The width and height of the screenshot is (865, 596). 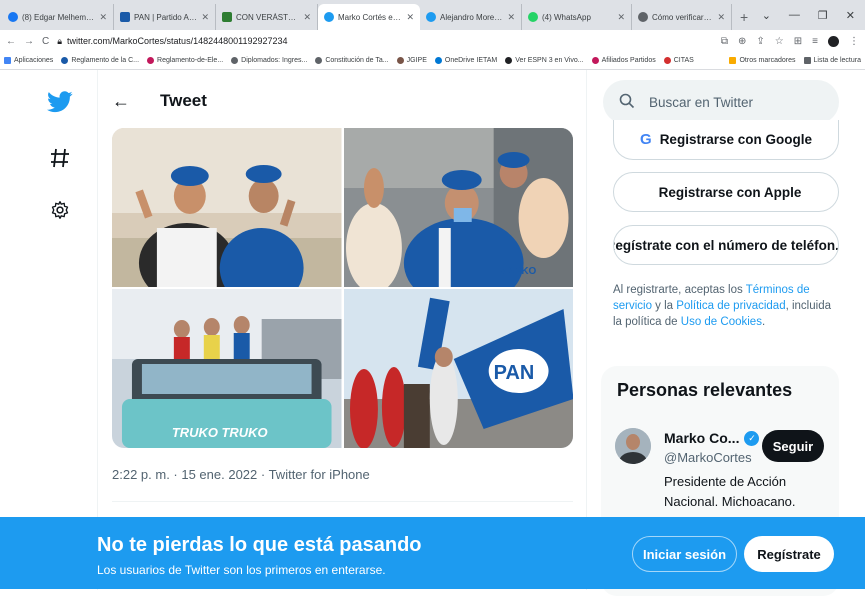 I want to click on browser-tab: CON VERÁSTEGUI, TAM ✕, so click(x=267, y=17).